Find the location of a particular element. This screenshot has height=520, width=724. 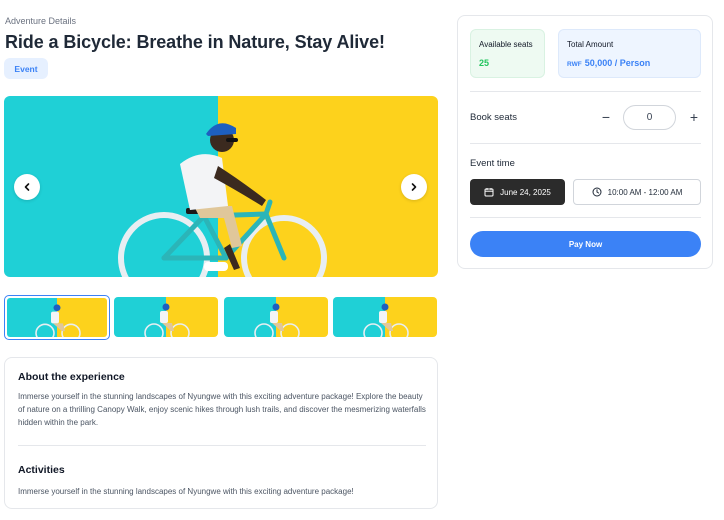

total-amount-label: Total Amount is located at coordinates (590, 44).